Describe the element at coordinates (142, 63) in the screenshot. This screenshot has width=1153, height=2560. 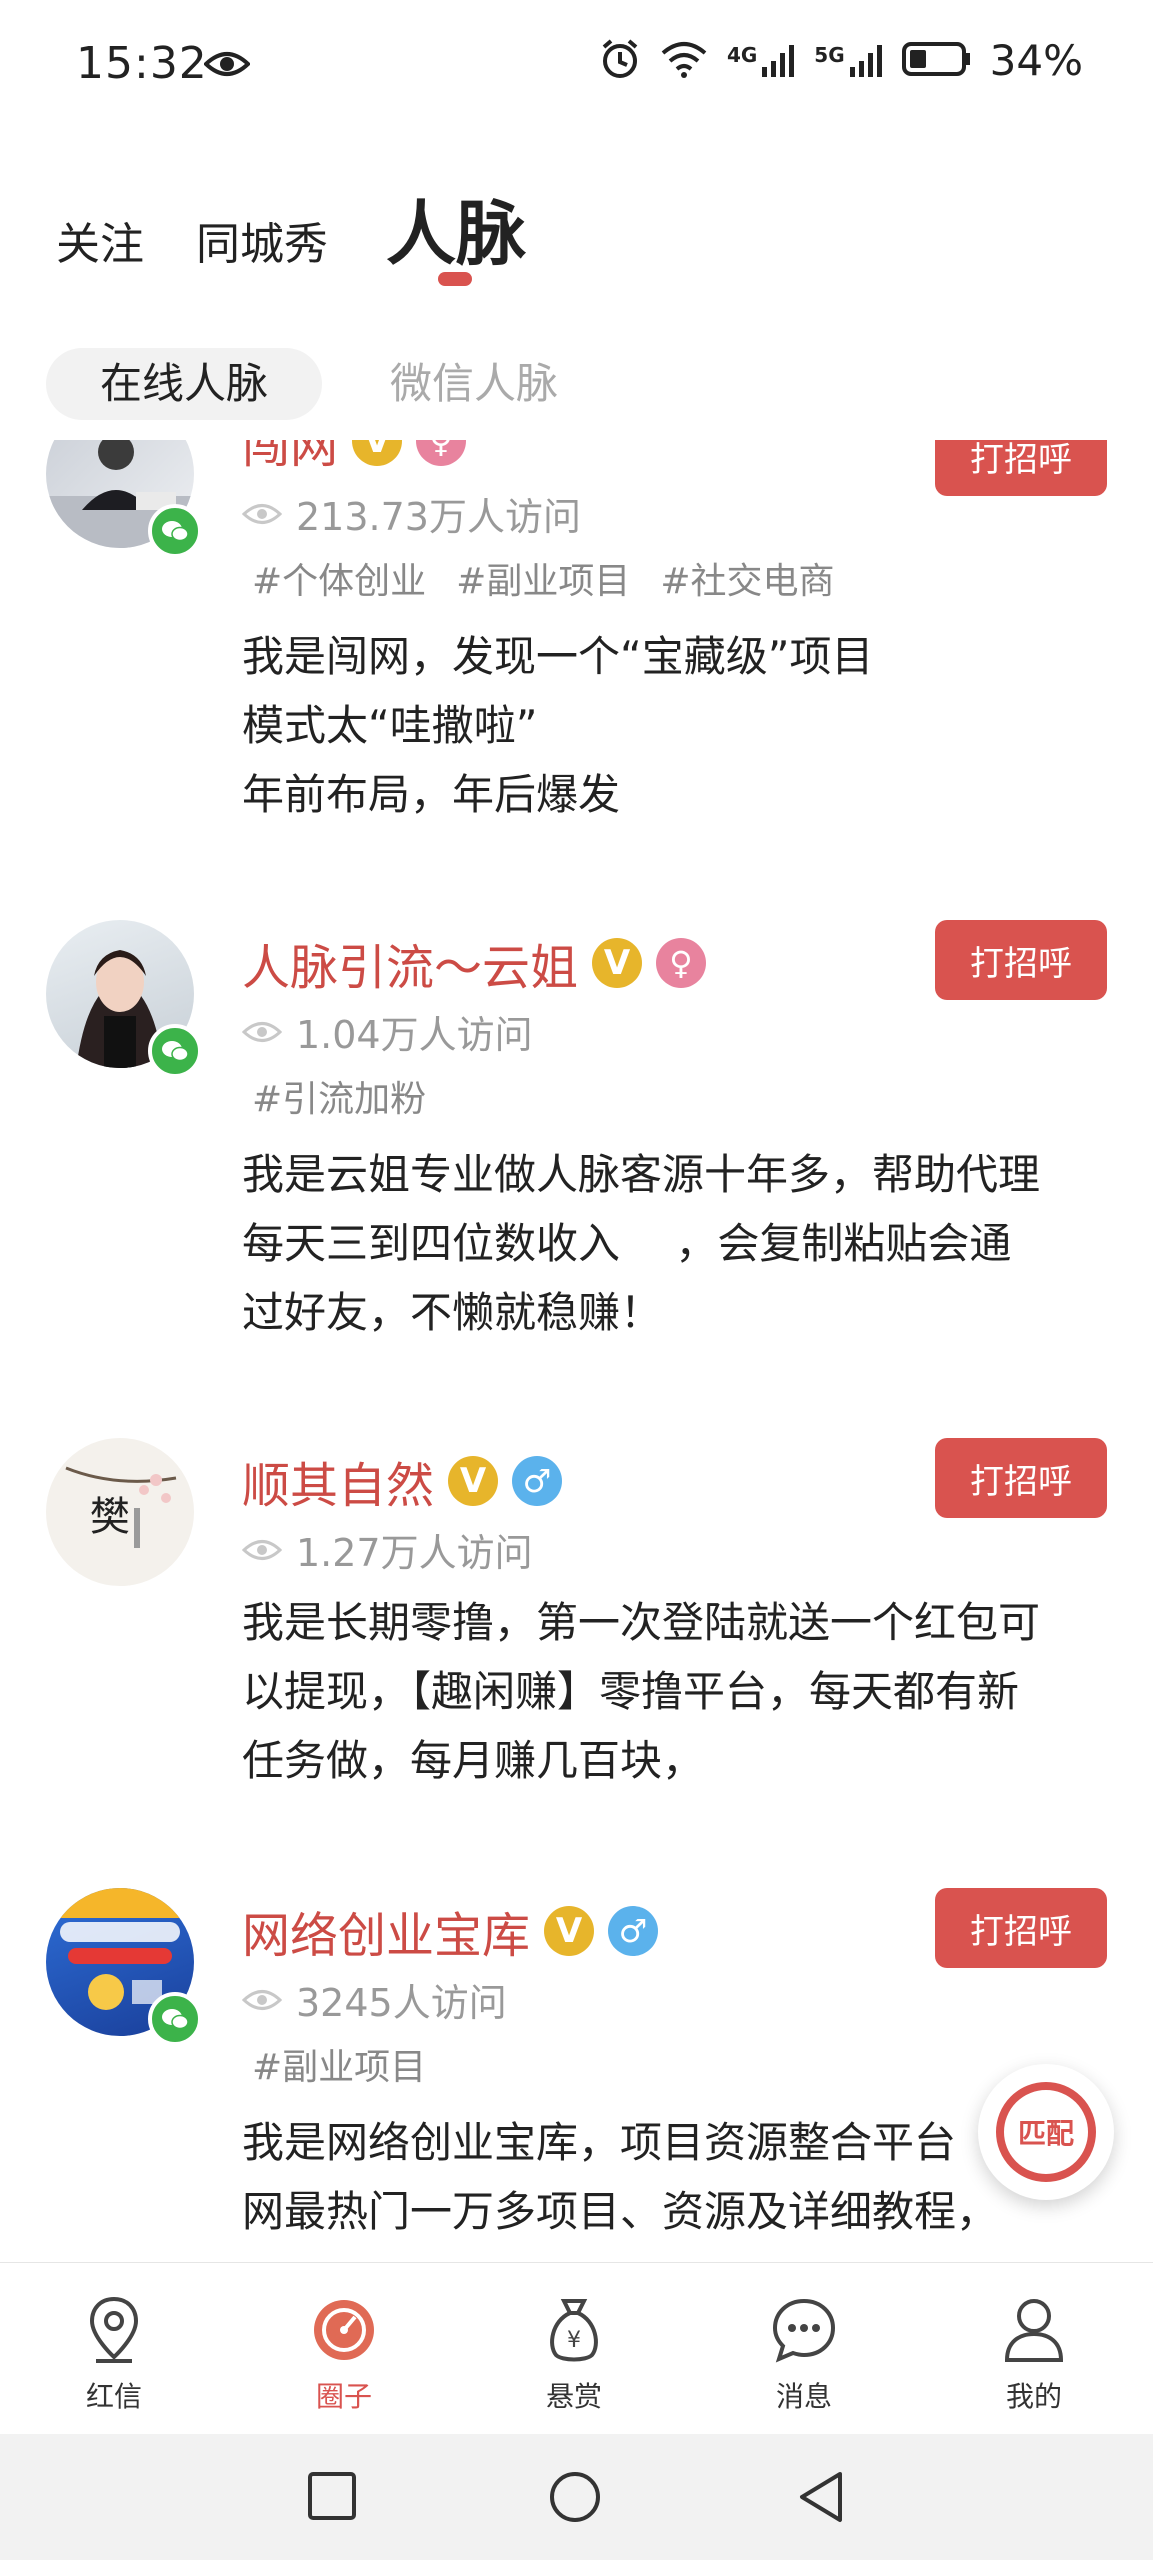
I see `status-time: 15:32` at that location.